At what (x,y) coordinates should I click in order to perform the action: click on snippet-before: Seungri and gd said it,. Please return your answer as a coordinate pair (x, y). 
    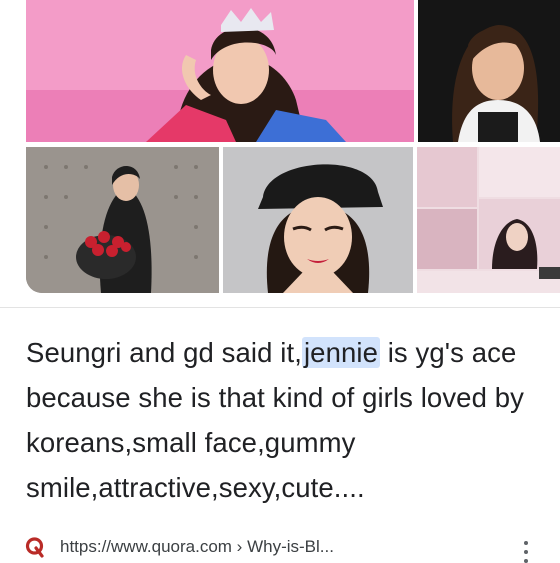
    Looking at the image, I should click on (164, 352).